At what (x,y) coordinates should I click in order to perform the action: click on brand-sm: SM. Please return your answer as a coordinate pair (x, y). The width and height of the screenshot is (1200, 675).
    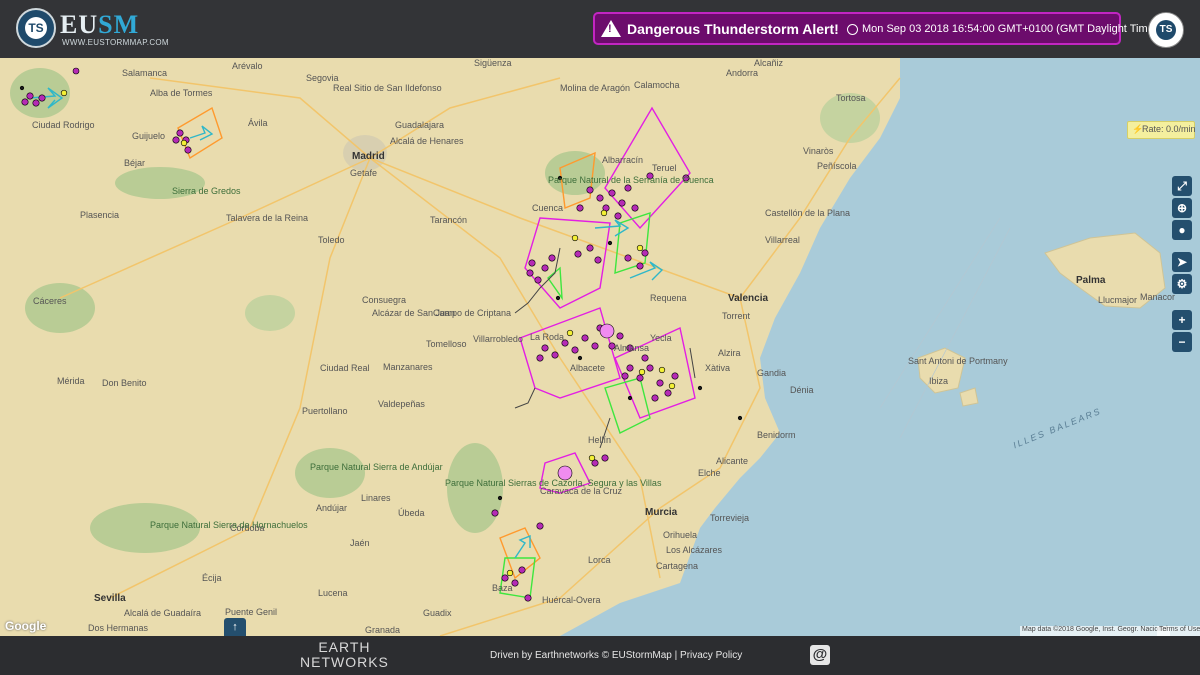
    Looking at the image, I should click on (119, 24).